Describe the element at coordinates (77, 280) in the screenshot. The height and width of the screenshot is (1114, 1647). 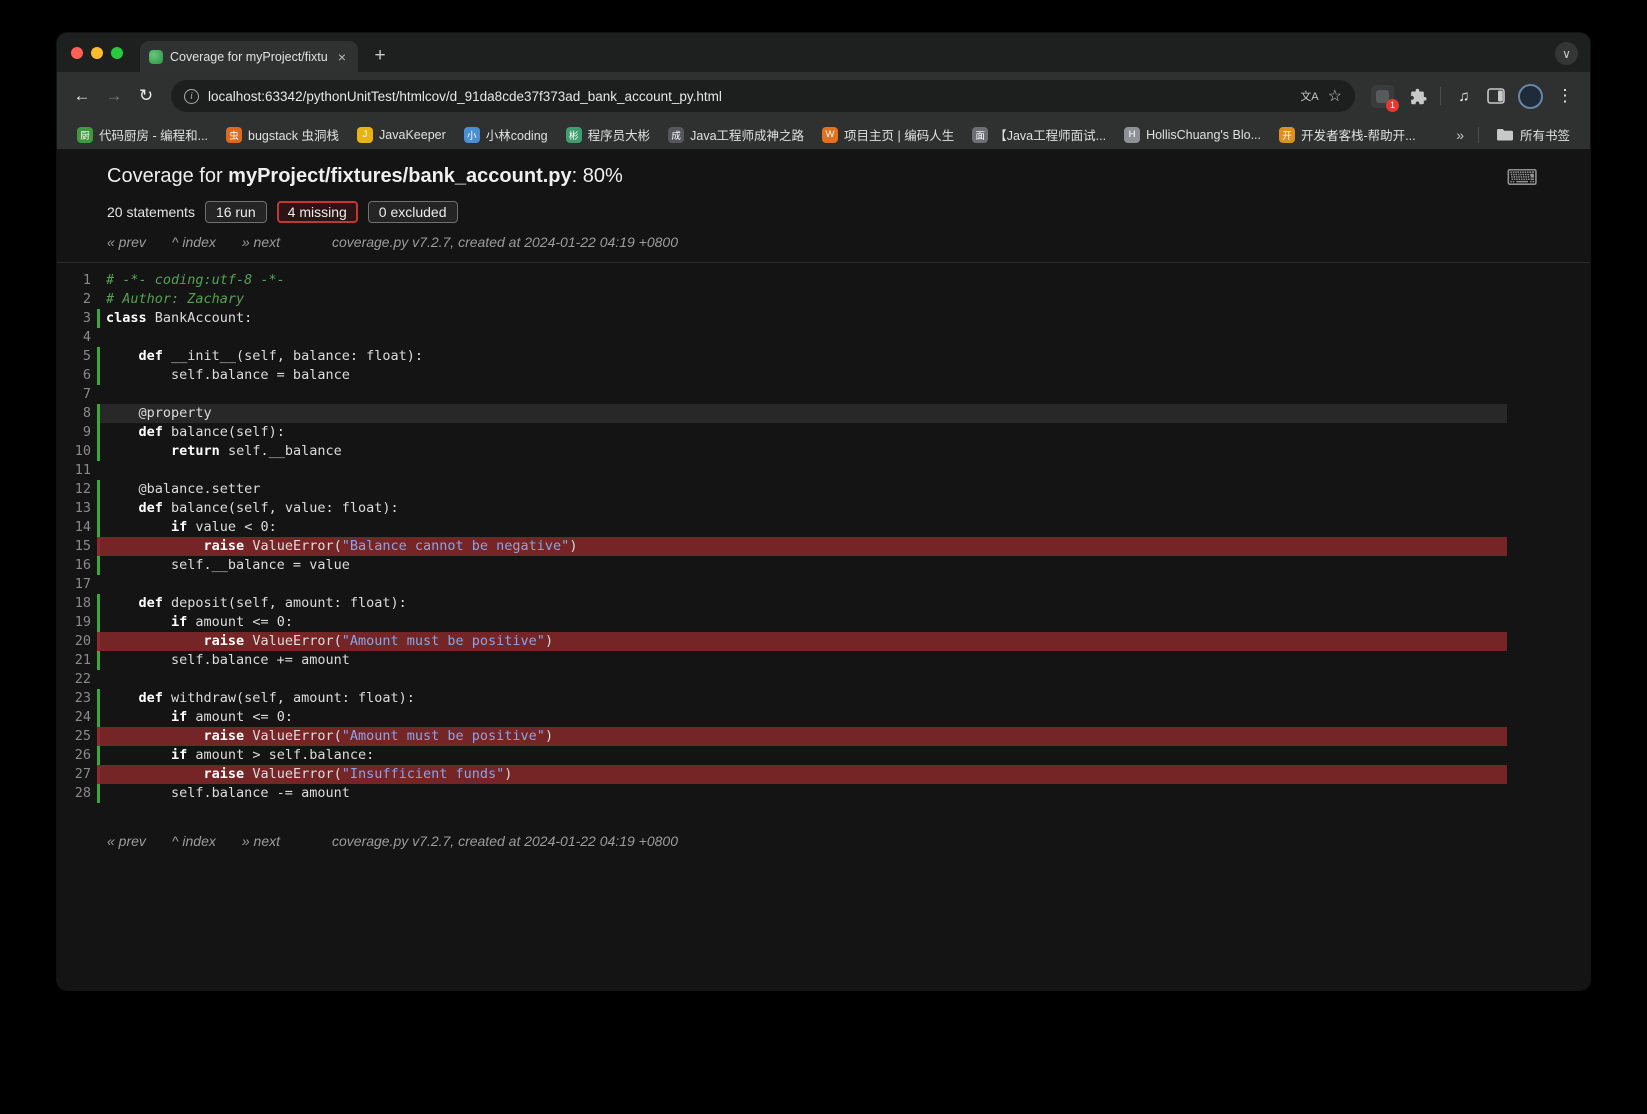
I see `line-number: 1` at that location.